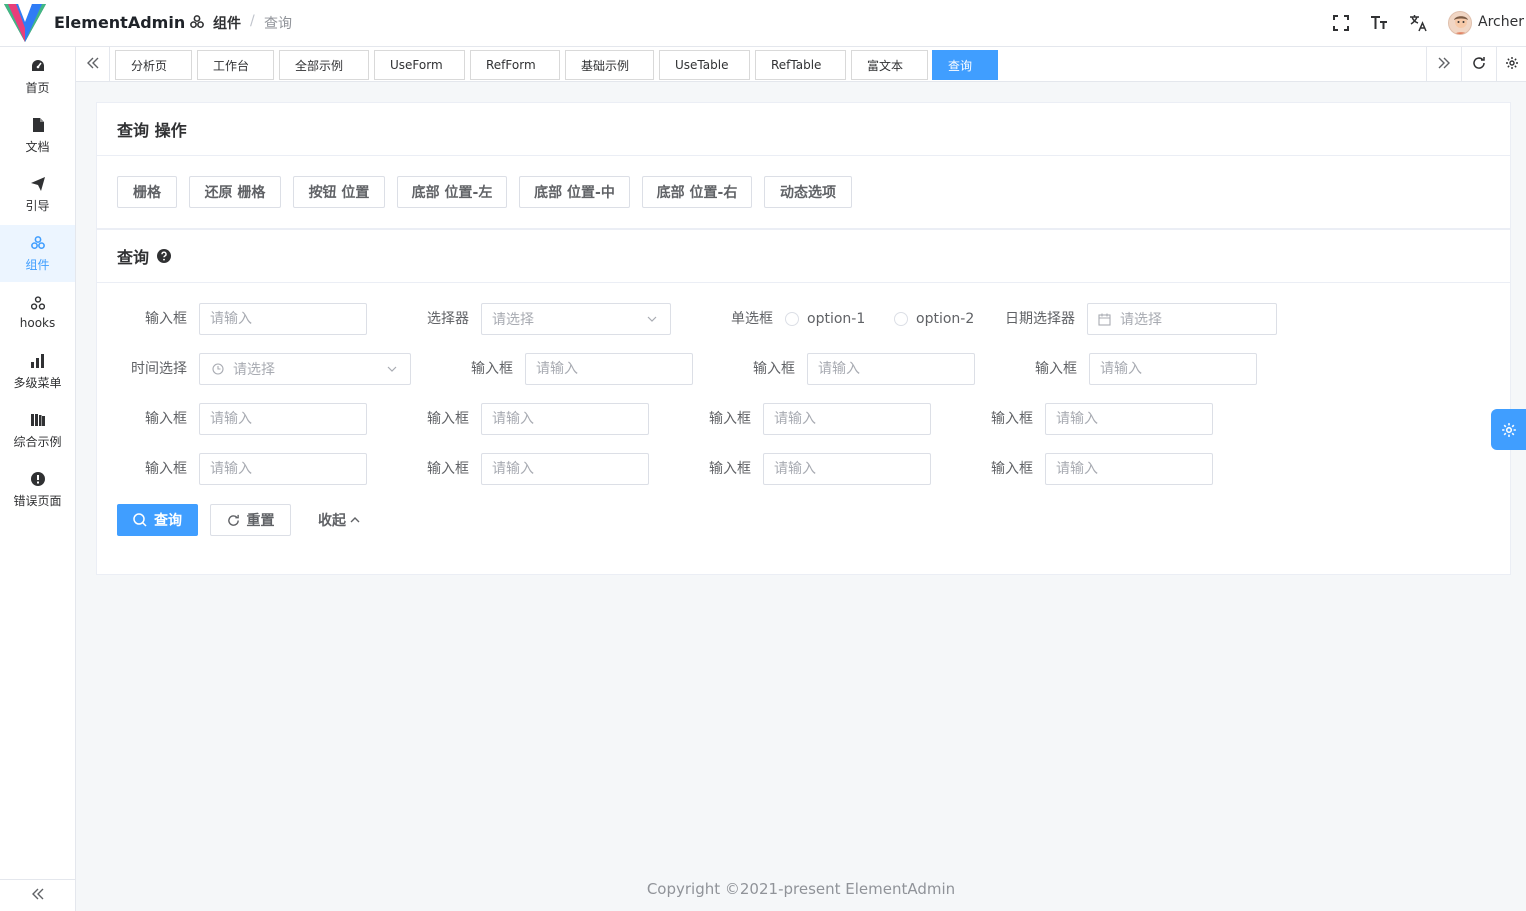  I want to click on tags-scroll-left-button, so click(93, 64).